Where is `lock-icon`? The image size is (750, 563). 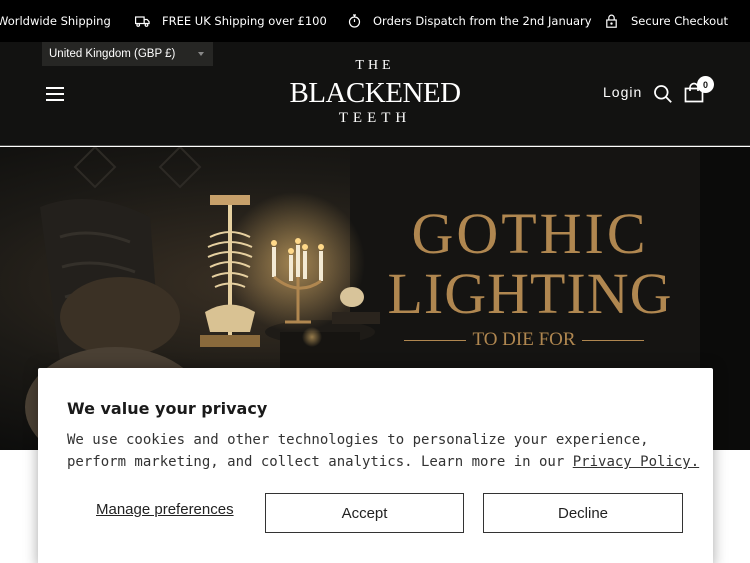 lock-icon is located at coordinates (611, 21).